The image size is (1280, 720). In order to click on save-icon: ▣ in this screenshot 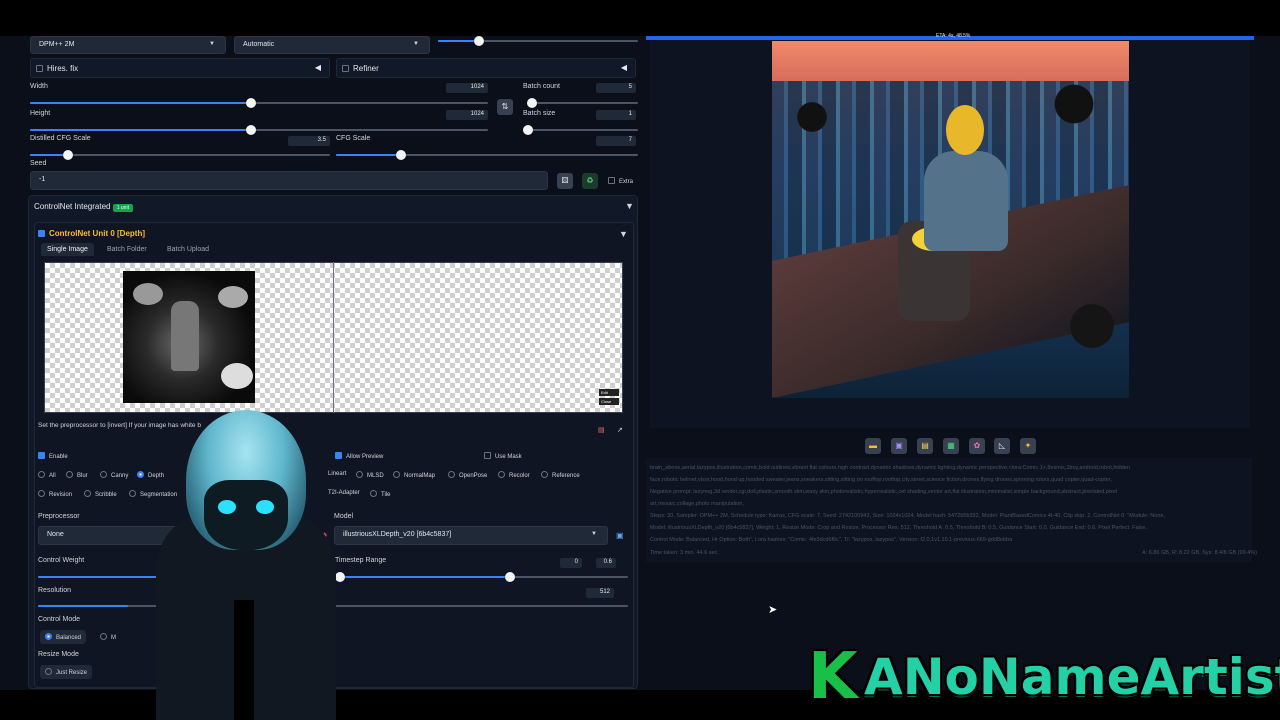, I will do `click(899, 446)`.